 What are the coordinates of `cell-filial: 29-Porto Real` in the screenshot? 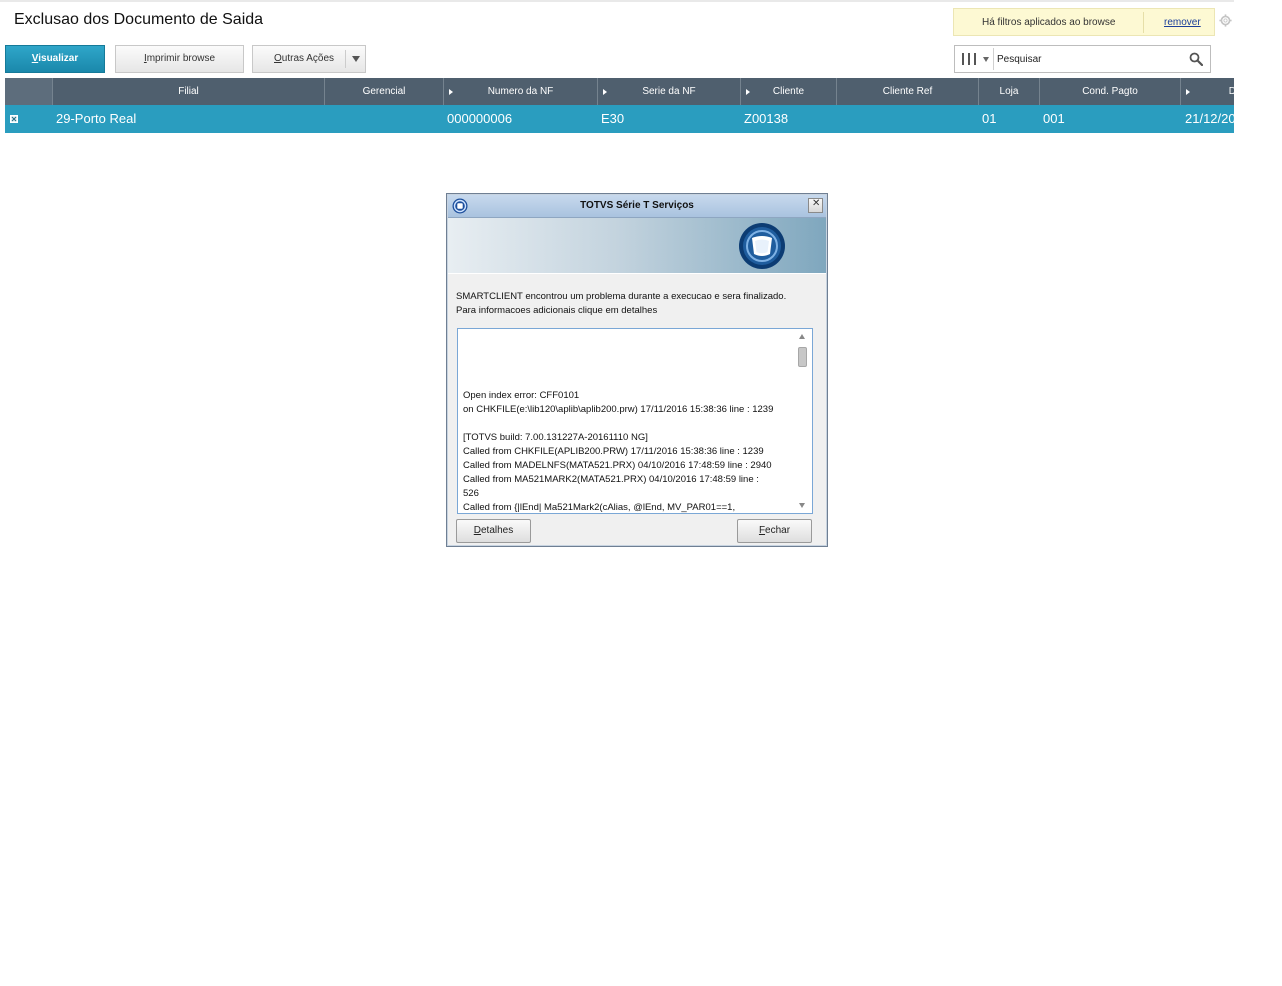 It's located at (96, 118).